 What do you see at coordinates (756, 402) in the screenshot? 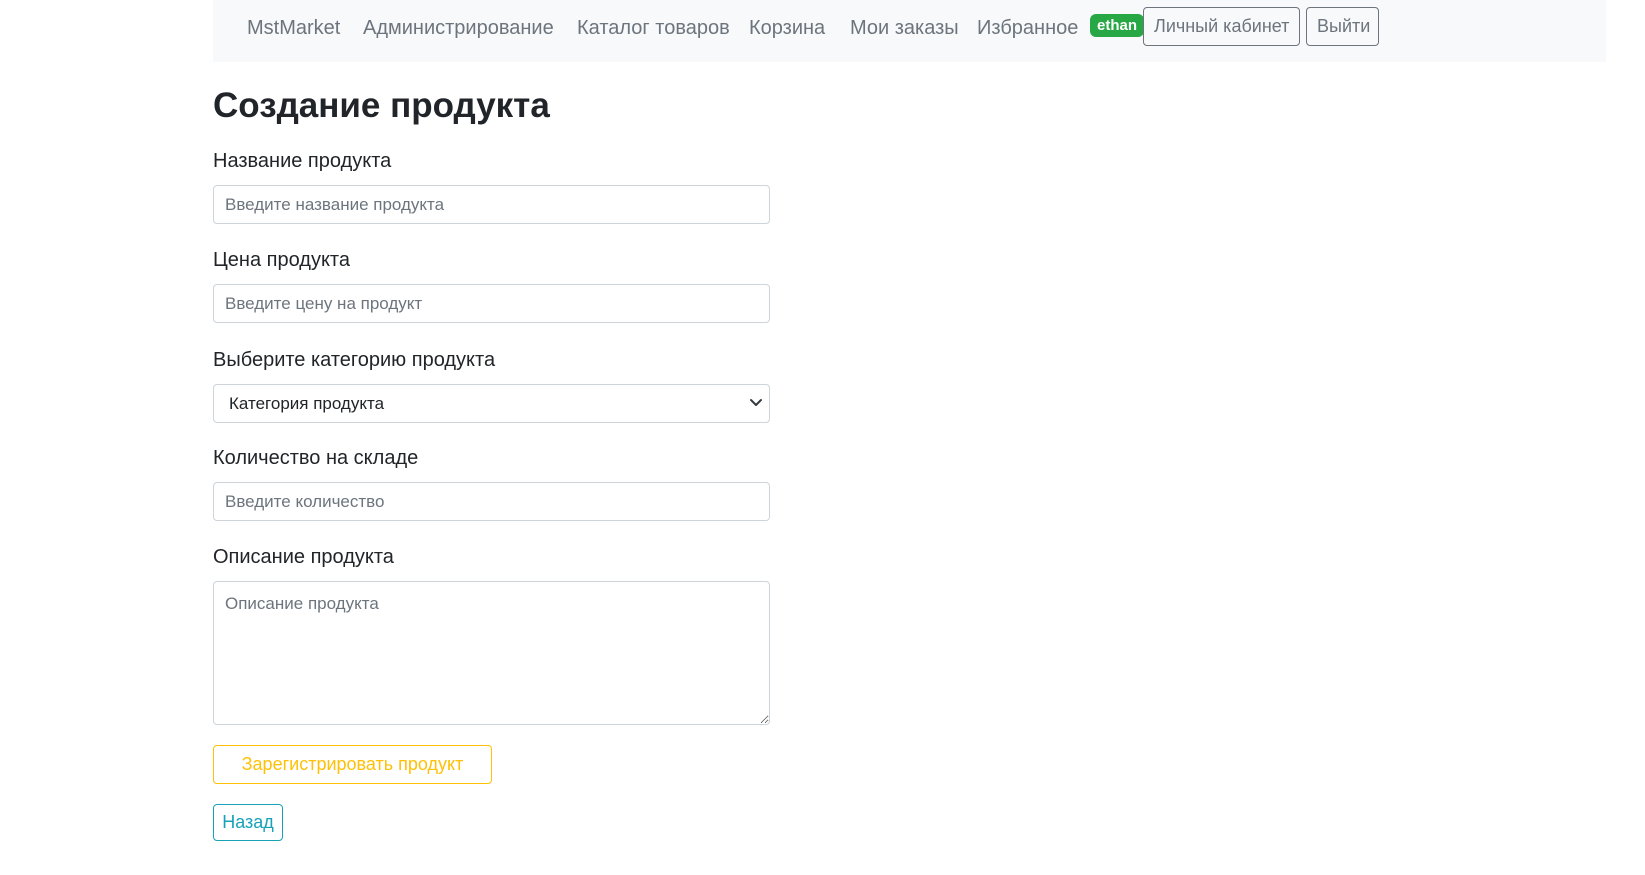
I see `chevron-down-icon` at bounding box center [756, 402].